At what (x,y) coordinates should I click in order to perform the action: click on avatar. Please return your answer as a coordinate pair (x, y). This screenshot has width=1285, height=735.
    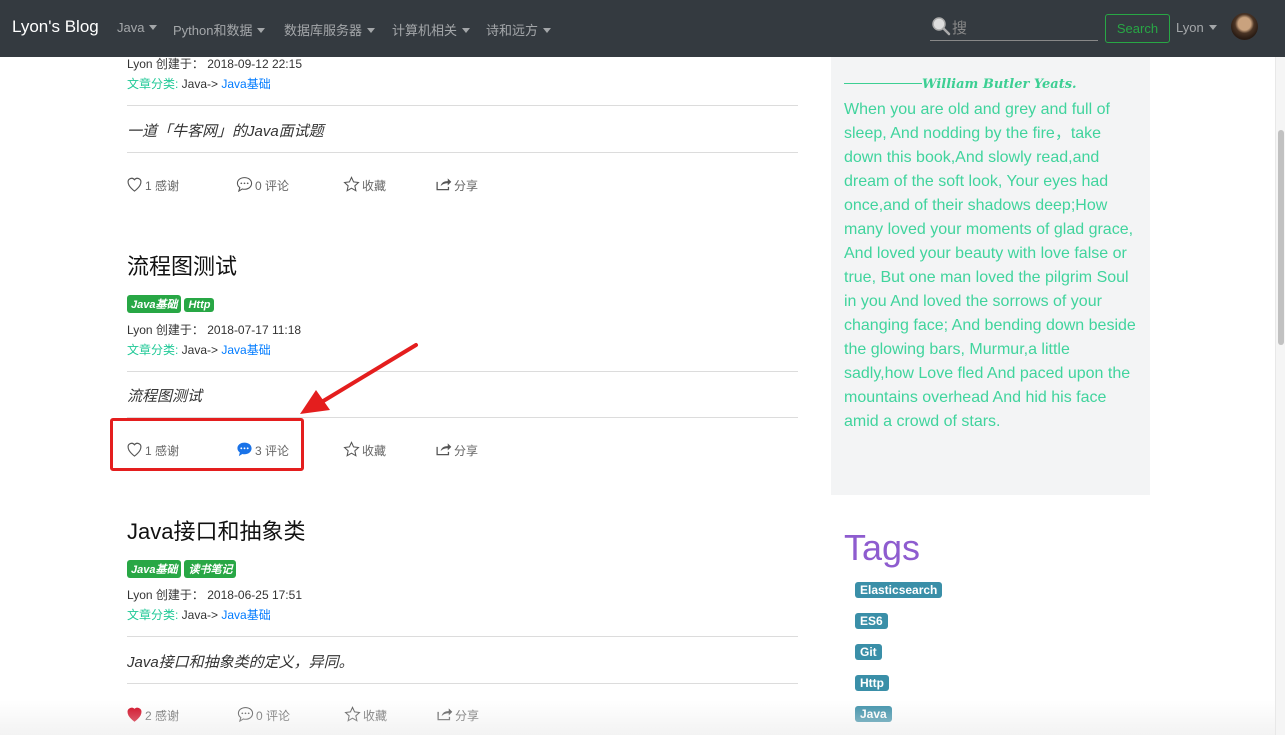
    Looking at the image, I should click on (1244, 26).